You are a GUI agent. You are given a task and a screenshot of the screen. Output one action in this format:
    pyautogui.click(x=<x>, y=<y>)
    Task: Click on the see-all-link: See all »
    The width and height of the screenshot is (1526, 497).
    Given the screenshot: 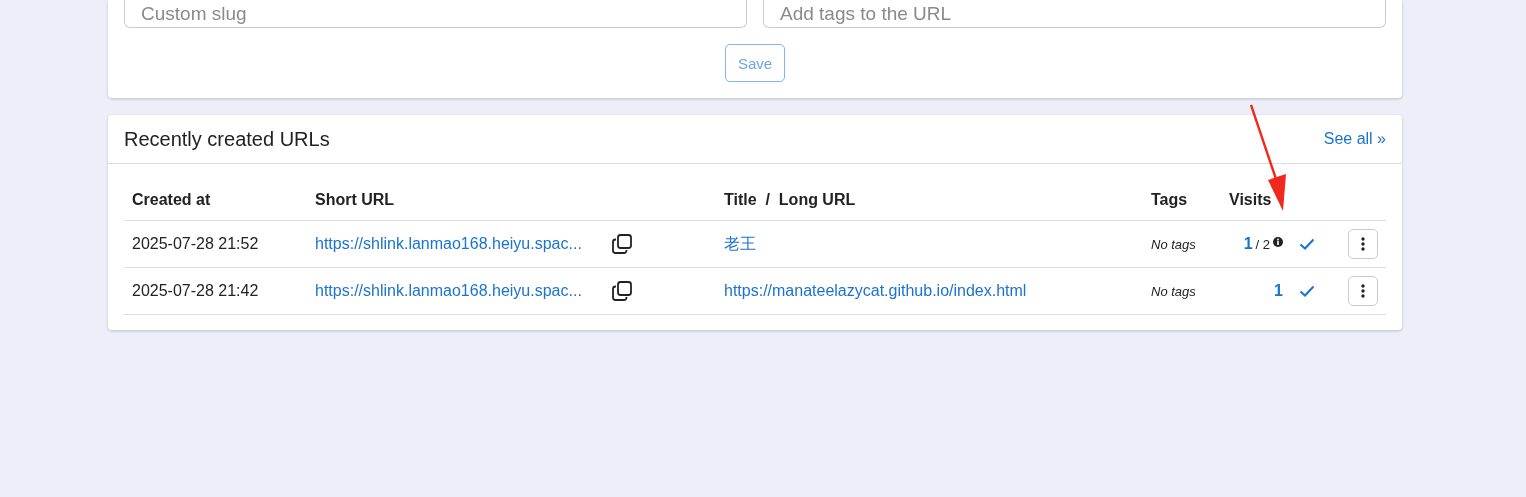 What is the action you would take?
    pyautogui.click(x=1354, y=139)
    